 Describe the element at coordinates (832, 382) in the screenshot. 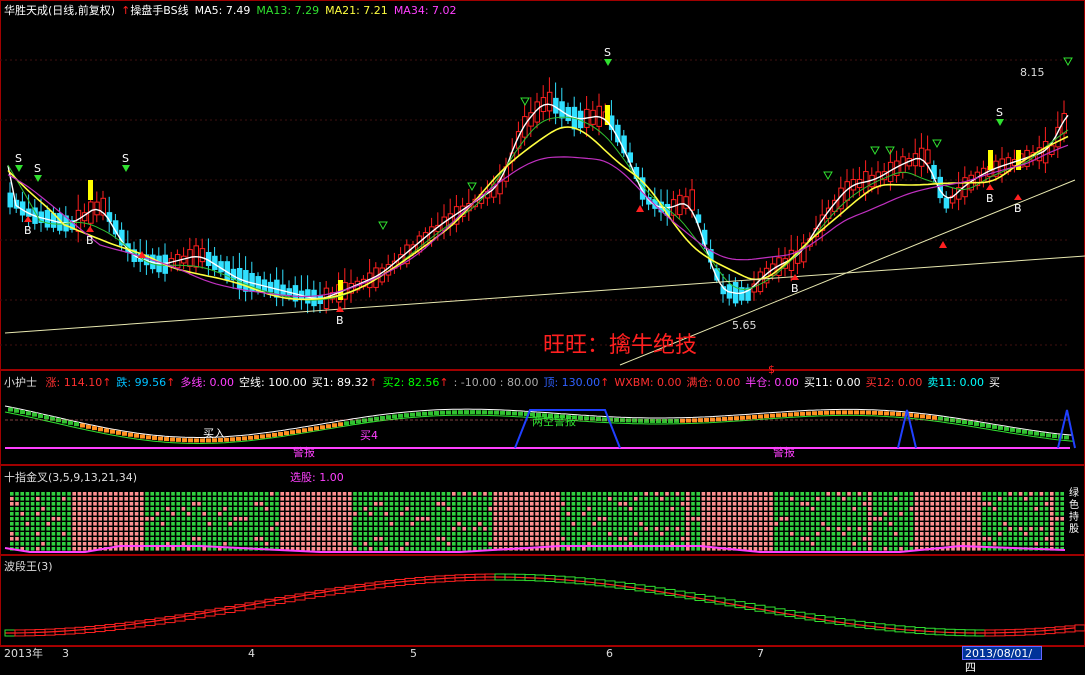

I see `panel2-item: 买11: 0.00` at that location.